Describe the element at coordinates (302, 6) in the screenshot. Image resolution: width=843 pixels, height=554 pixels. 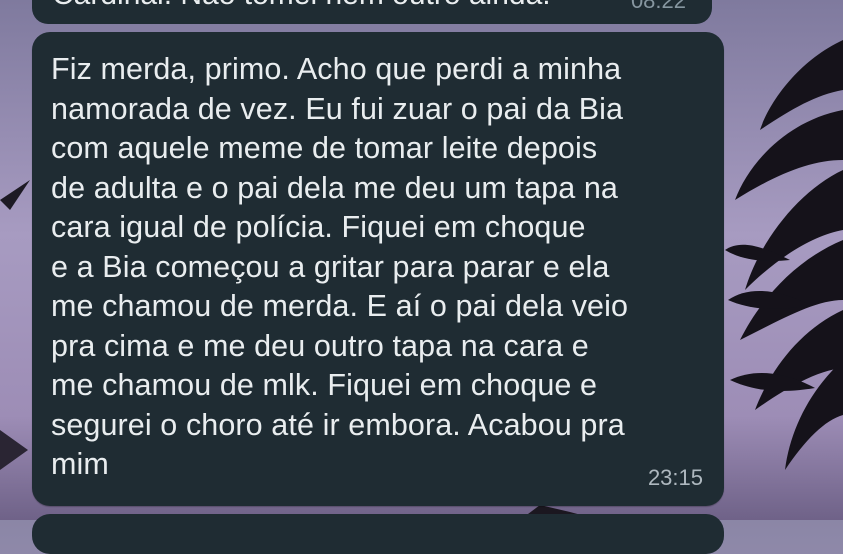
I see `previous-message-text: Cardinal. Não tomei nem outro ainda.` at that location.